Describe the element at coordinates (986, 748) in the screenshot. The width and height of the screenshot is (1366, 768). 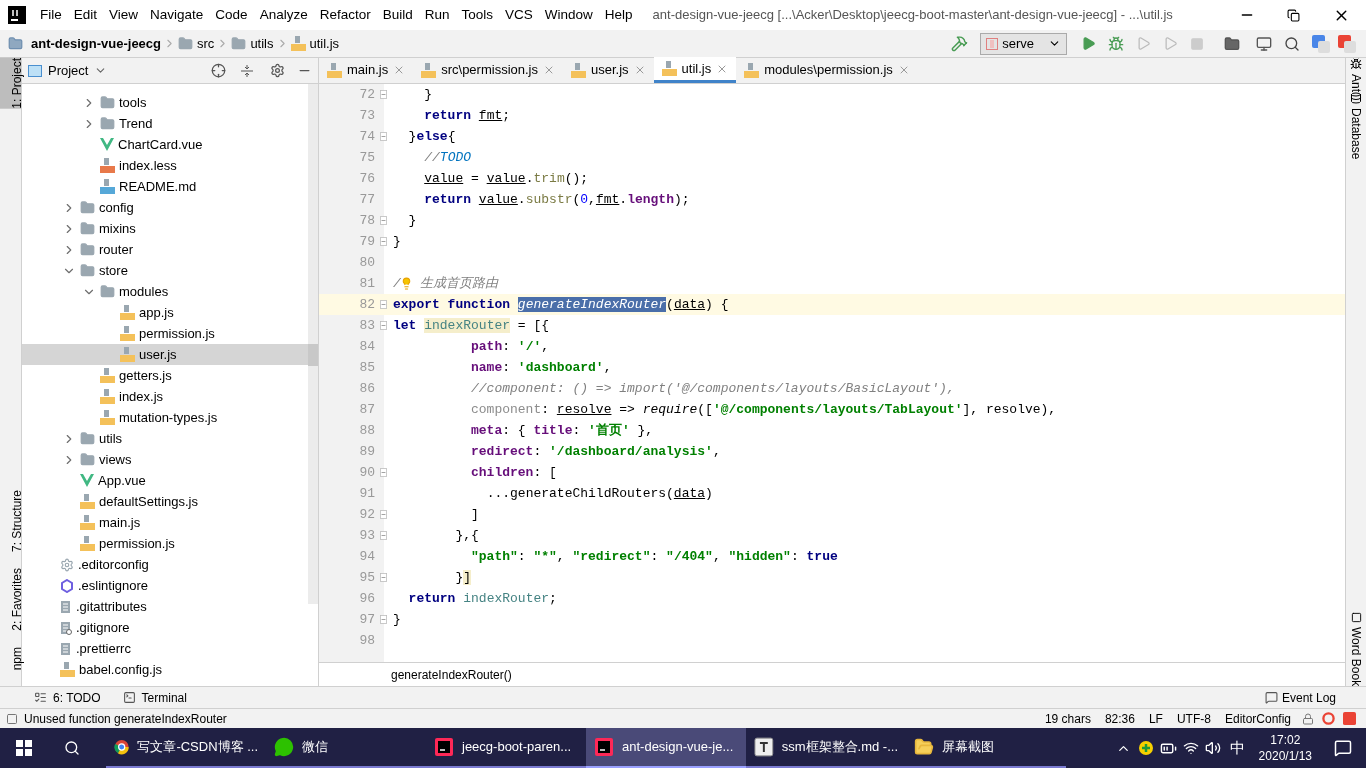
I see `taskbar-app: 屏幕截图` at that location.